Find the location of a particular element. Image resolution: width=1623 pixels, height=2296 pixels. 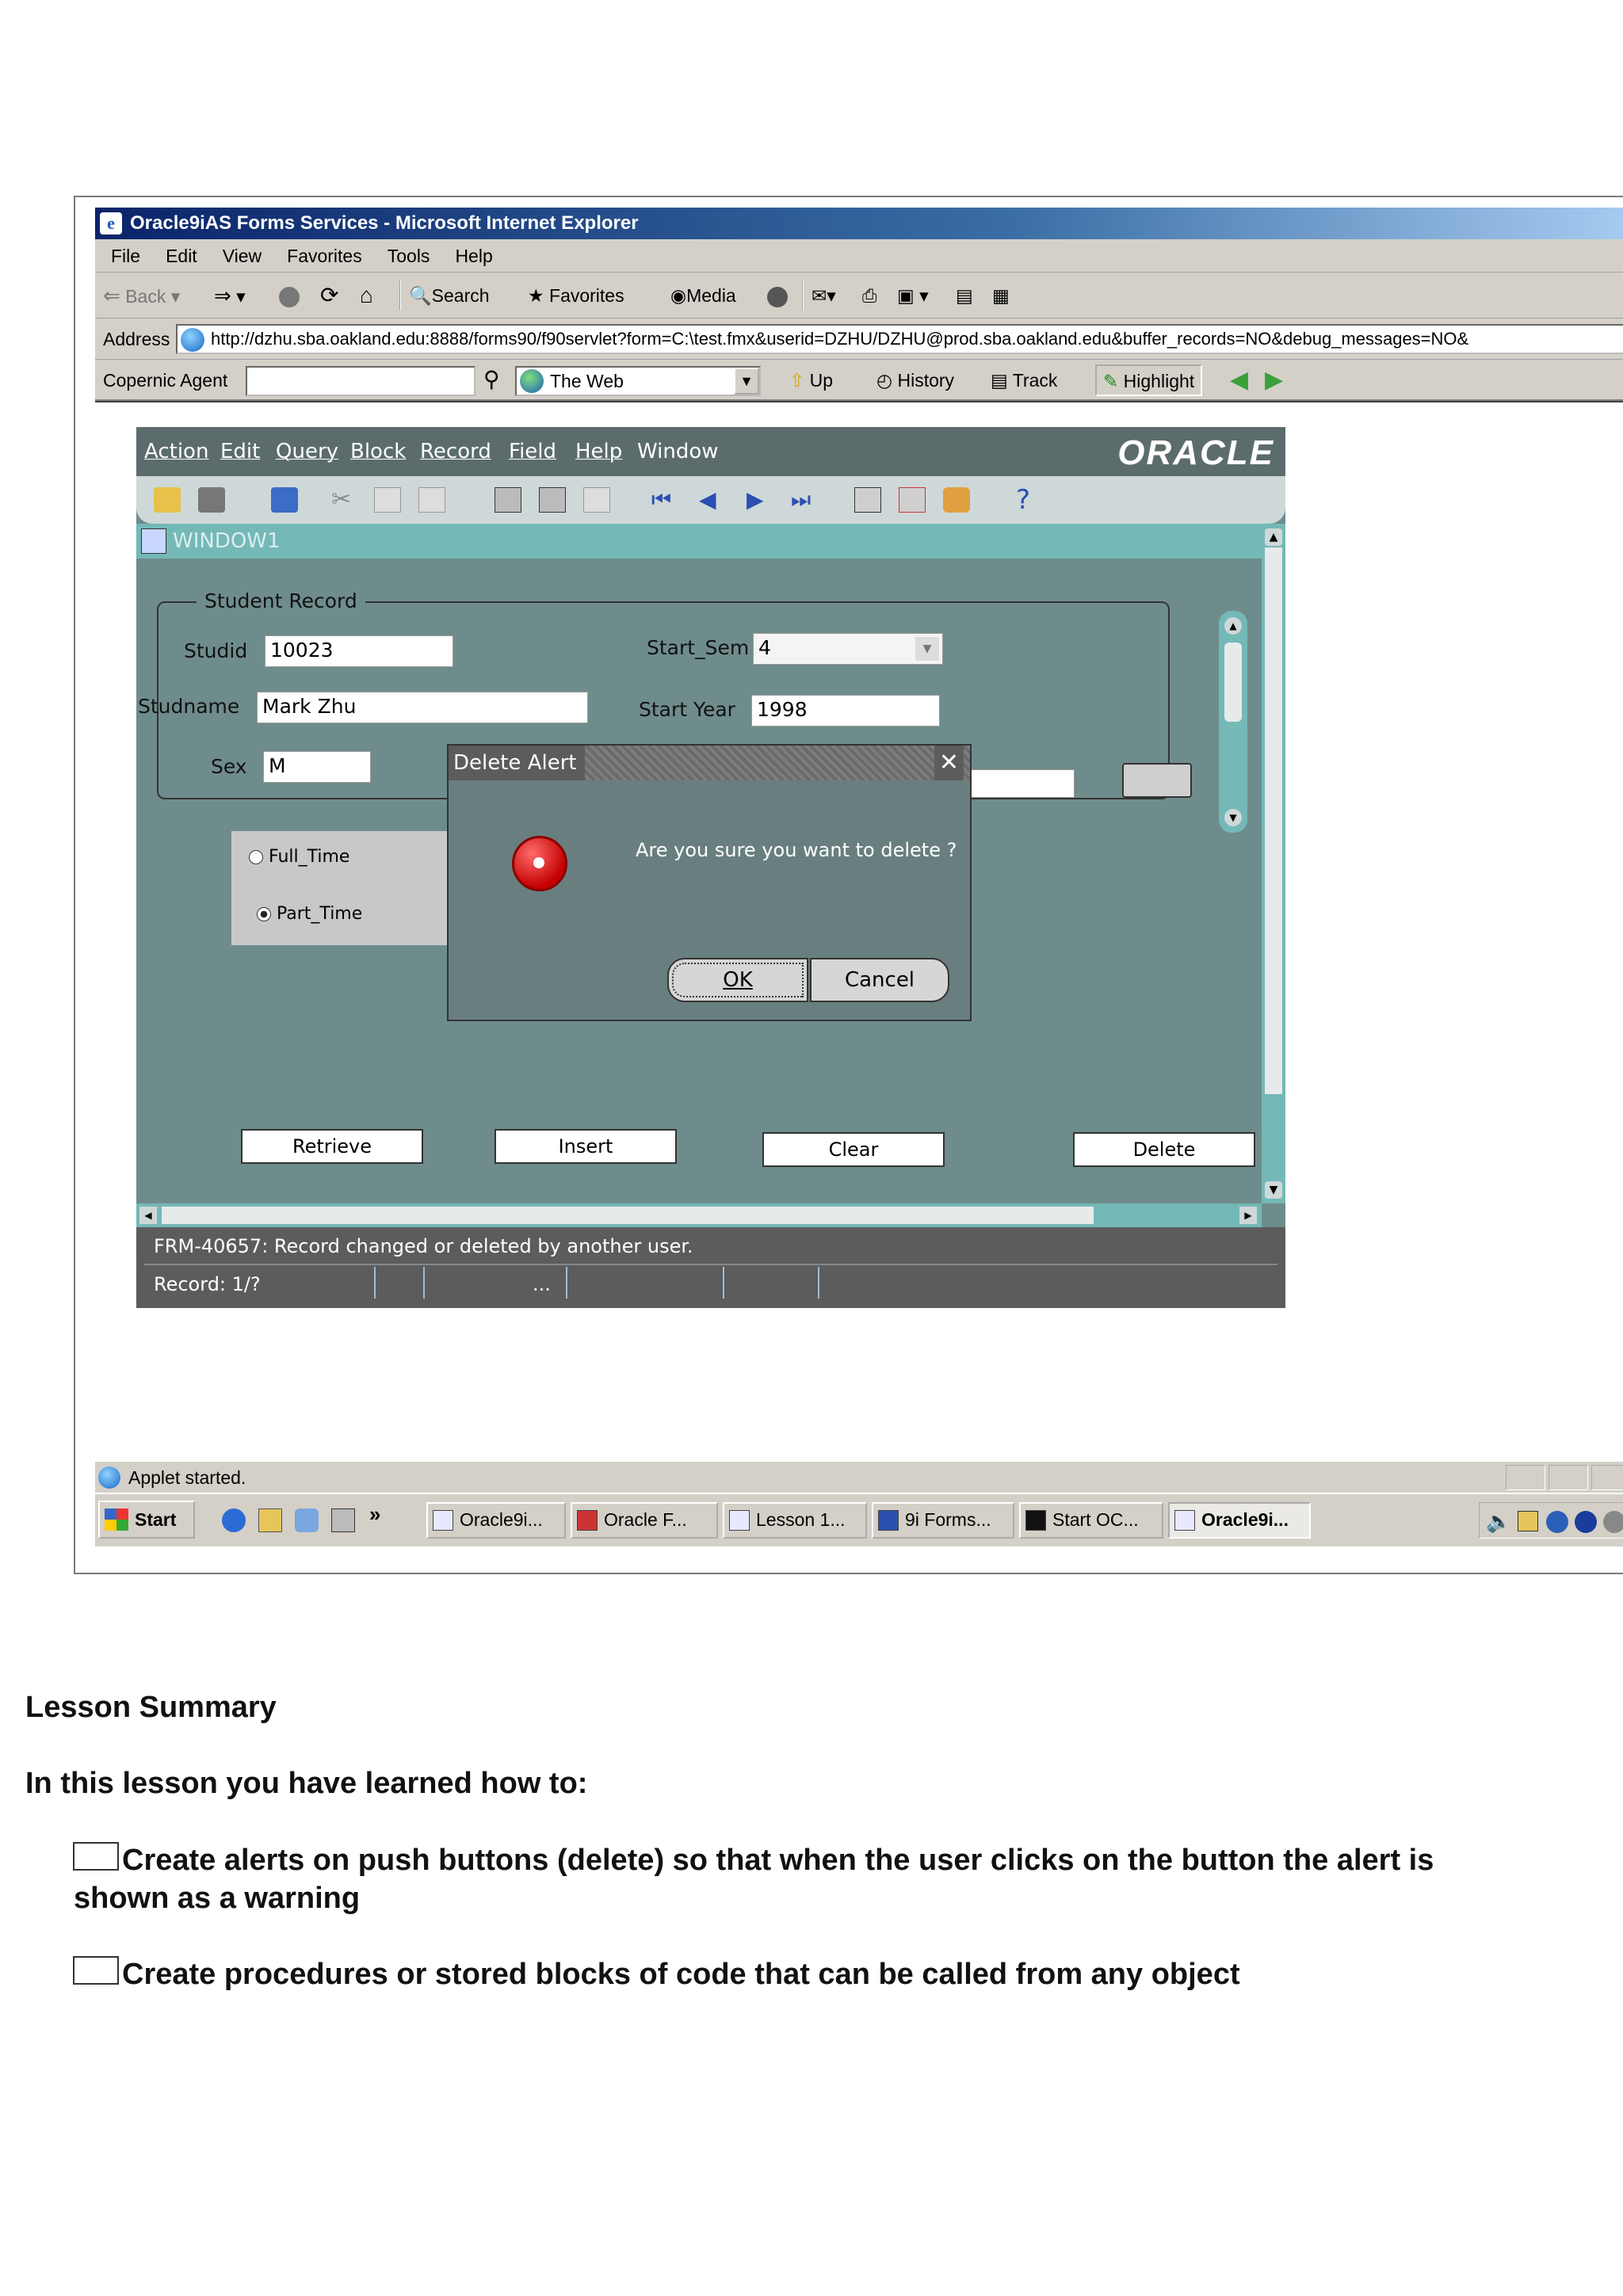

menu-file: File is located at coordinates (125, 256).